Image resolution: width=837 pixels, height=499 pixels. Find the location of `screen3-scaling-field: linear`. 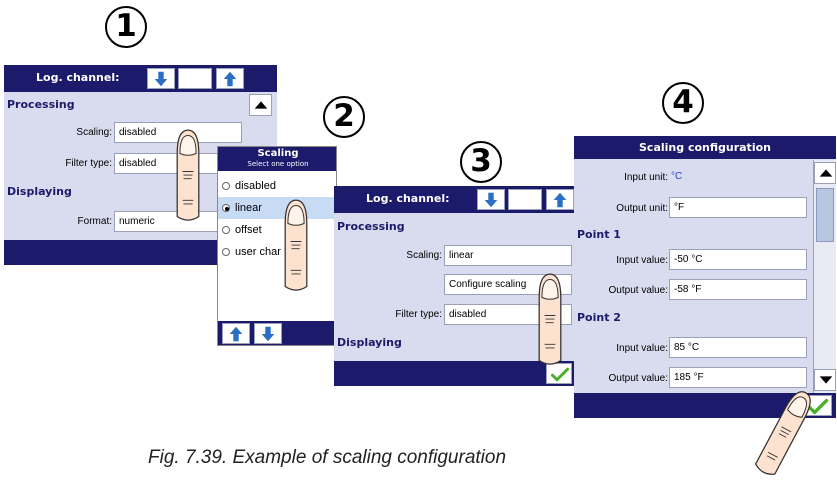

screen3-scaling-field: linear is located at coordinates (508, 255).